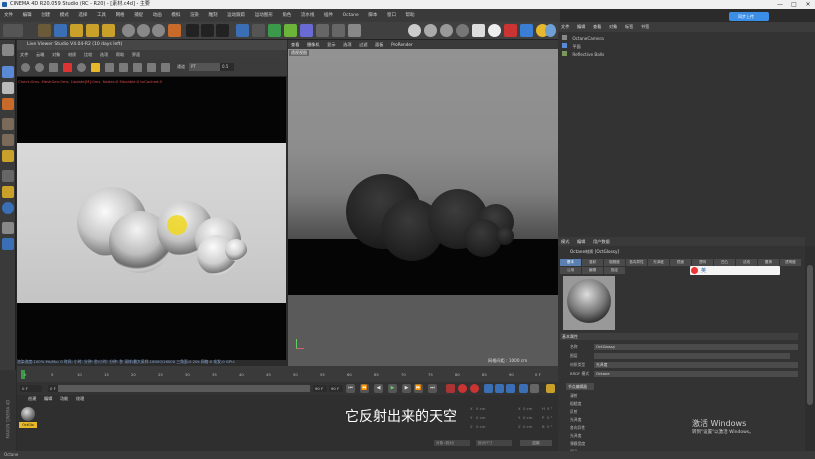  Describe the element at coordinates (299, 53) in the screenshot. I see `viewport-camera-label: 透视视图` at that location.